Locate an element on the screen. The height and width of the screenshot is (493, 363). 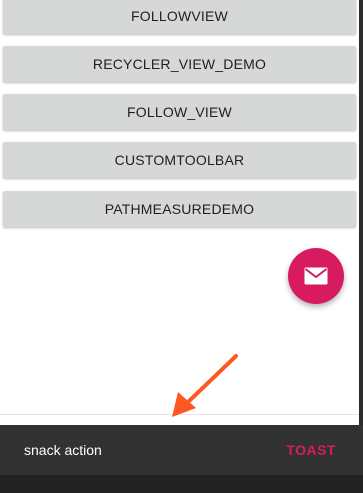
content-divider is located at coordinates (179, 414).